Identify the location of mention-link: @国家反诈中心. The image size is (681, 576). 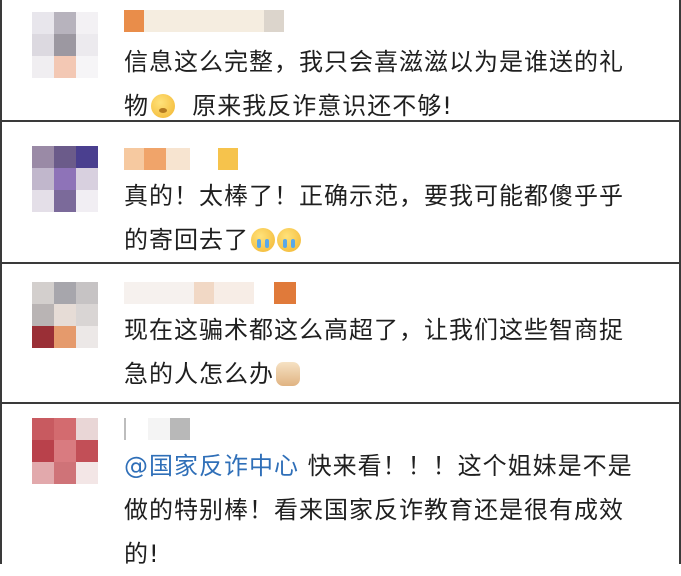
(211, 466).